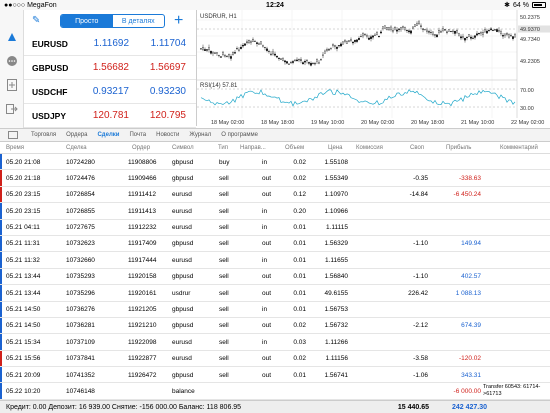 The image size is (550, 413). I want to click on quote-row-usdjpy: USDJPY 120.781 120.795, so click(110, 116).